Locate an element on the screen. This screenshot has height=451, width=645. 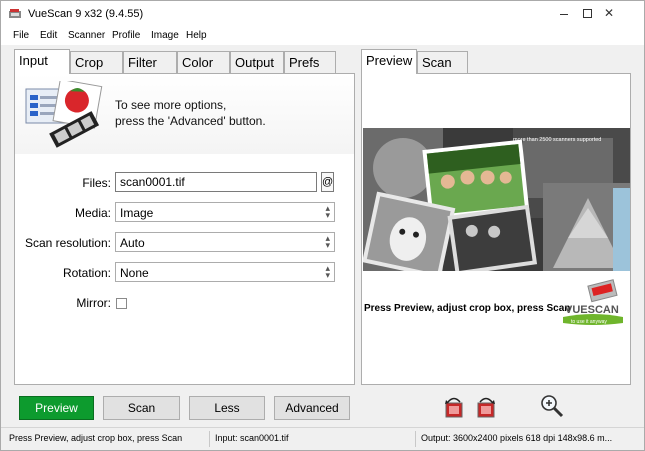
menu-scanner: Scanner is located at coordinates (86, 35).